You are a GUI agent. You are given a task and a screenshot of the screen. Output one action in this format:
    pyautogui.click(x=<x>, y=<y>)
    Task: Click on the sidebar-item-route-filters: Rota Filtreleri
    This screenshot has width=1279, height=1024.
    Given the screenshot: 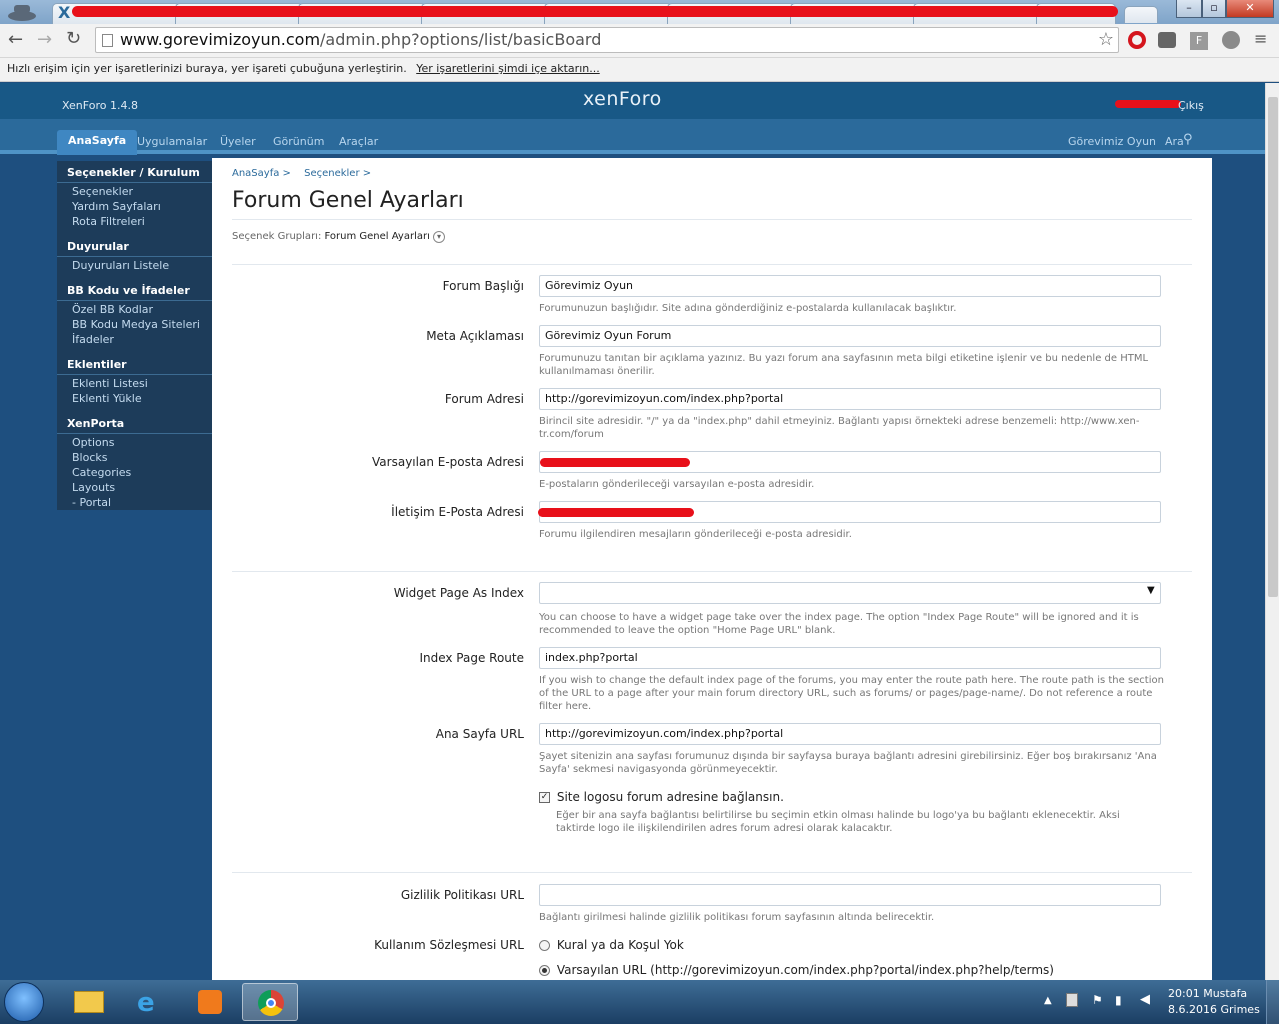 What is the action you would take?
    pyautogui.click(x=134, y=221)
    